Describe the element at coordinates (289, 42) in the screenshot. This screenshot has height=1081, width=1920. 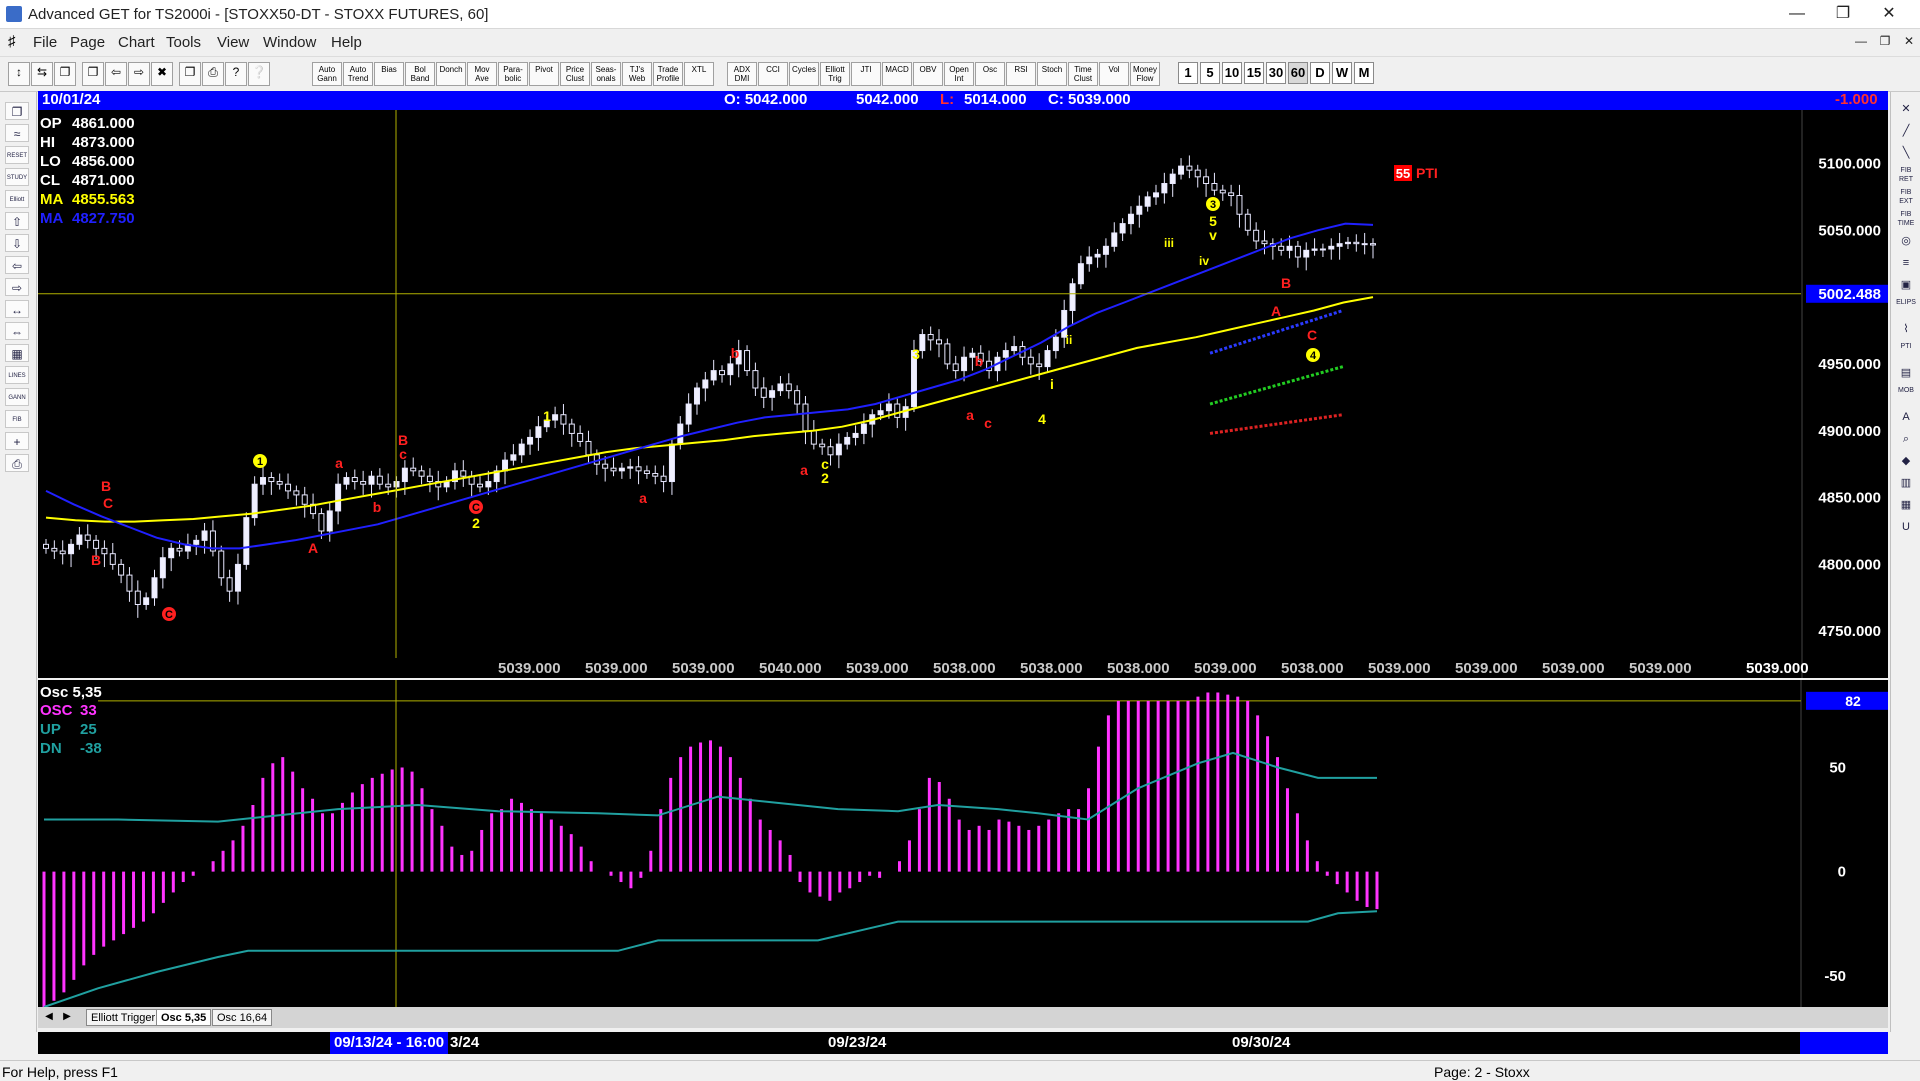
I see `menu-window: Window` at that location.